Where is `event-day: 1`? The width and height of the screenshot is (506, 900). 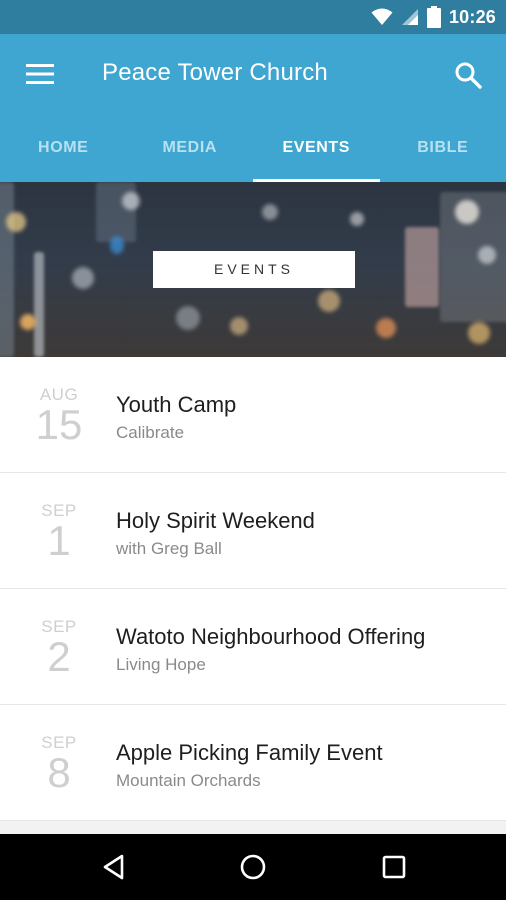 event-day: 1 is located at coordinates (59, 540).